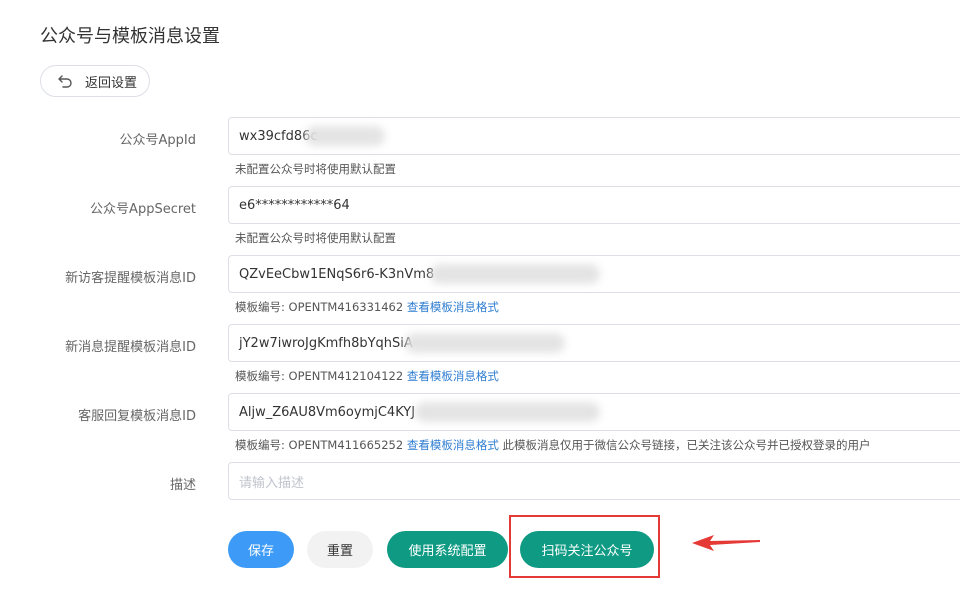 The width and height of the screenshot is (960, 589). I want to click on page-title: 公众号与模板消息设置, so click(130, 36).